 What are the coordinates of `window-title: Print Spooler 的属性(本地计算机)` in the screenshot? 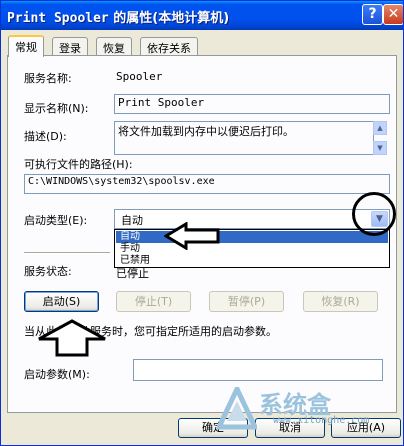 It's located at (118, 16).